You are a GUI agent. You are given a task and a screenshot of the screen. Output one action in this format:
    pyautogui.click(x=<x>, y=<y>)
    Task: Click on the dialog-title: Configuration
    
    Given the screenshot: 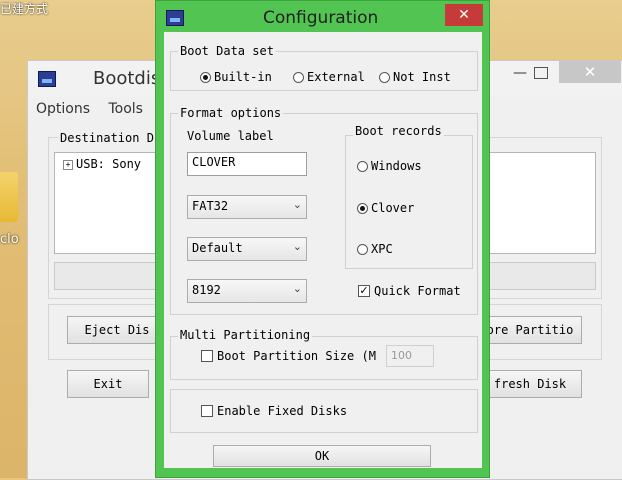 What is the action you would take?
    pyautogui.click(x=321, y=18)
    